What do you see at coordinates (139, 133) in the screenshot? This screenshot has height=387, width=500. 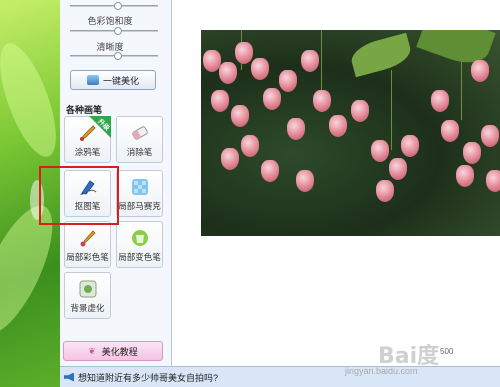 I see `eraser-icon` at bounding box center [139, 133].